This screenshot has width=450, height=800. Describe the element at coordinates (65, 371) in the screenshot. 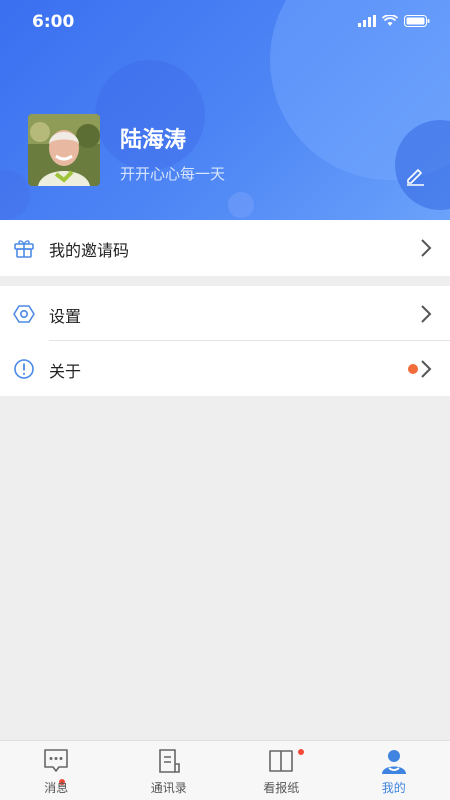

I see `menu-label: 关于` at that location.